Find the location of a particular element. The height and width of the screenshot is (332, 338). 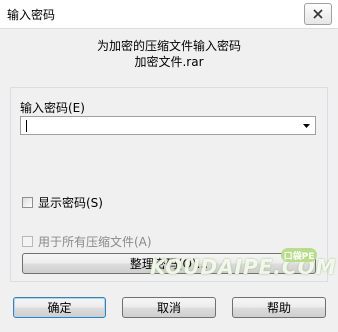

cancel-label: 取消 is located at coordinates (168, 308).